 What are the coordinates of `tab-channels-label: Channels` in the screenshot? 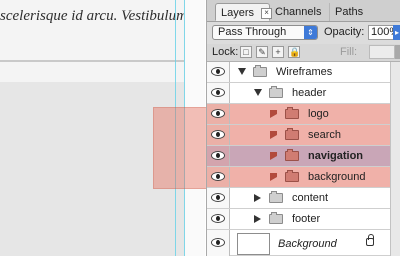 It's located at (298, 12).